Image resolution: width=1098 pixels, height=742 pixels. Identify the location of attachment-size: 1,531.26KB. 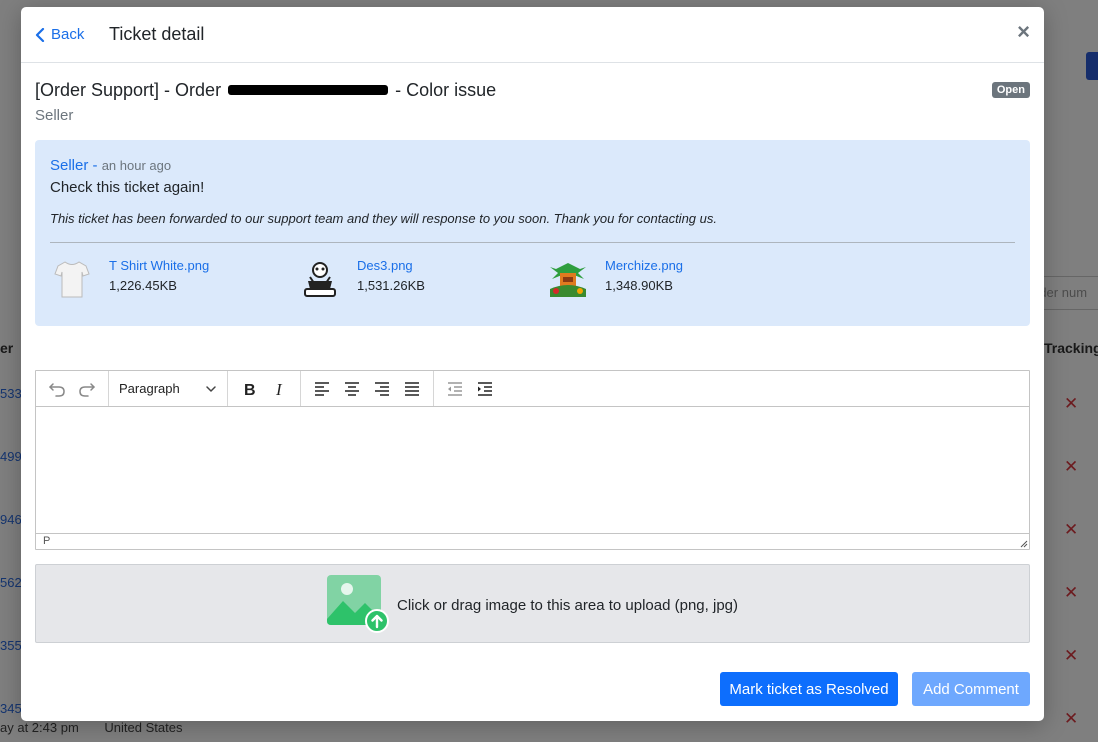
(391, 285).